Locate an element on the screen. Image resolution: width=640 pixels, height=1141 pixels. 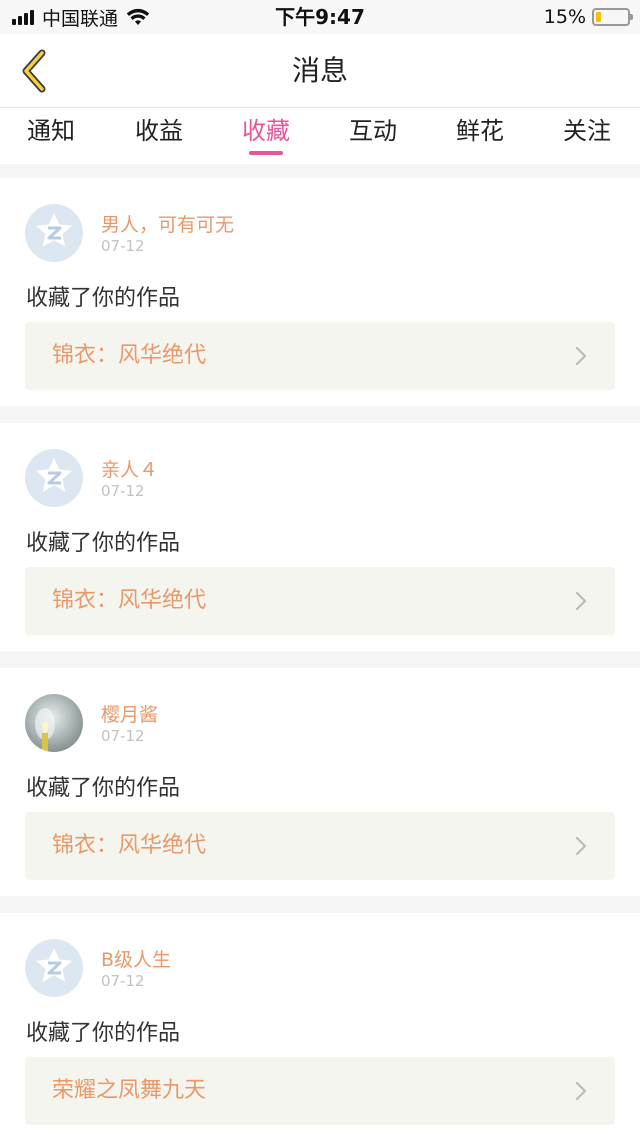
candle-photo-icon is located at coordinates (45, 730).